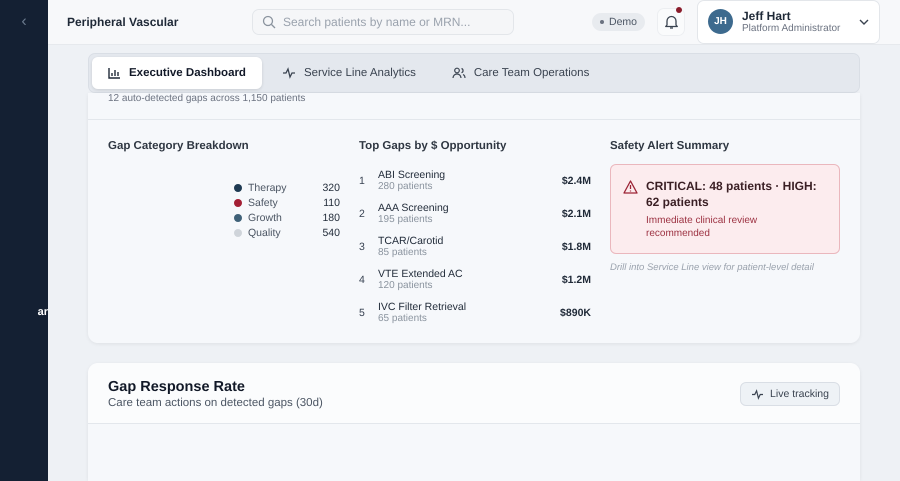  I want to click on legend-value: 110, so click(331, 203).